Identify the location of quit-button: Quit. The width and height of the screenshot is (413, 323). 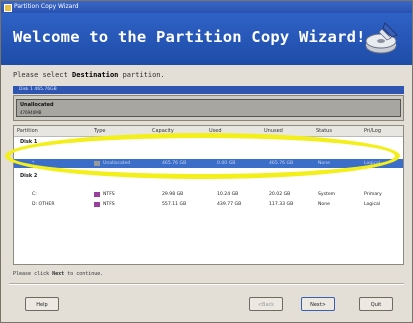
(376, 304).